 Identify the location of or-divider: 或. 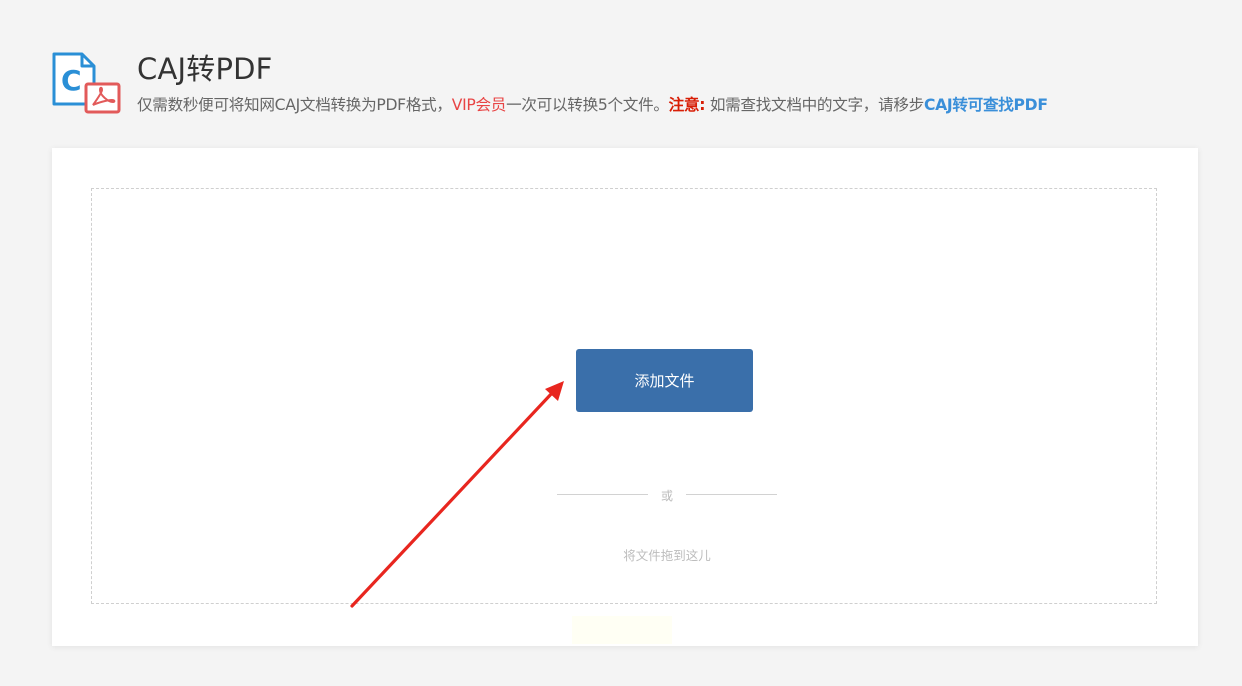
(667, 495).